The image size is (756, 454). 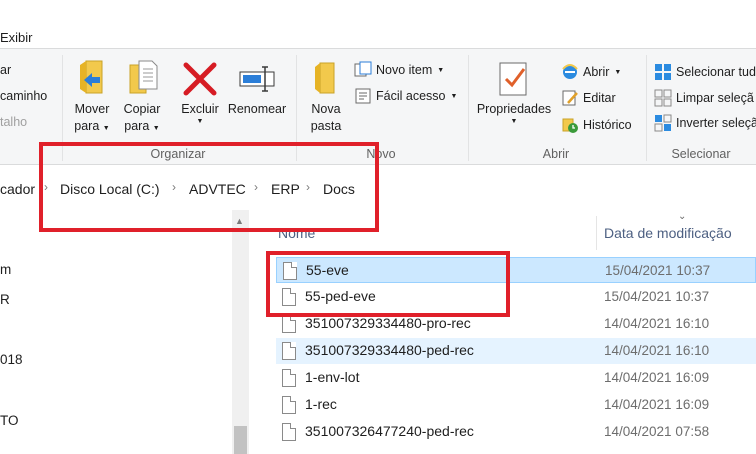 I want to click on open-icon, so click(x=570, y=72).